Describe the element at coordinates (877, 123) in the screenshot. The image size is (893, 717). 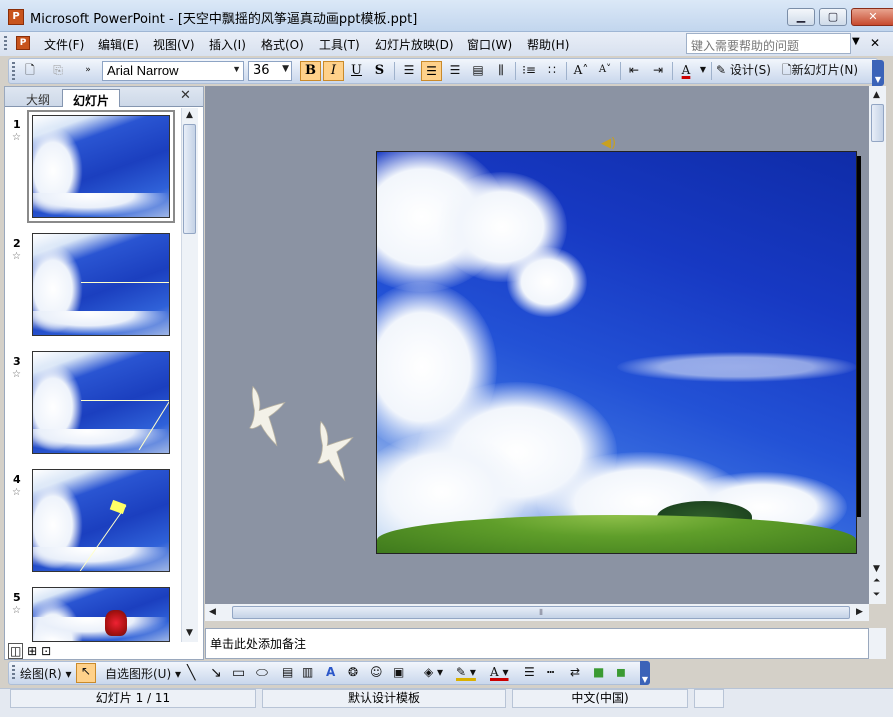
I see `vertical-scroll-thumb` at that location.